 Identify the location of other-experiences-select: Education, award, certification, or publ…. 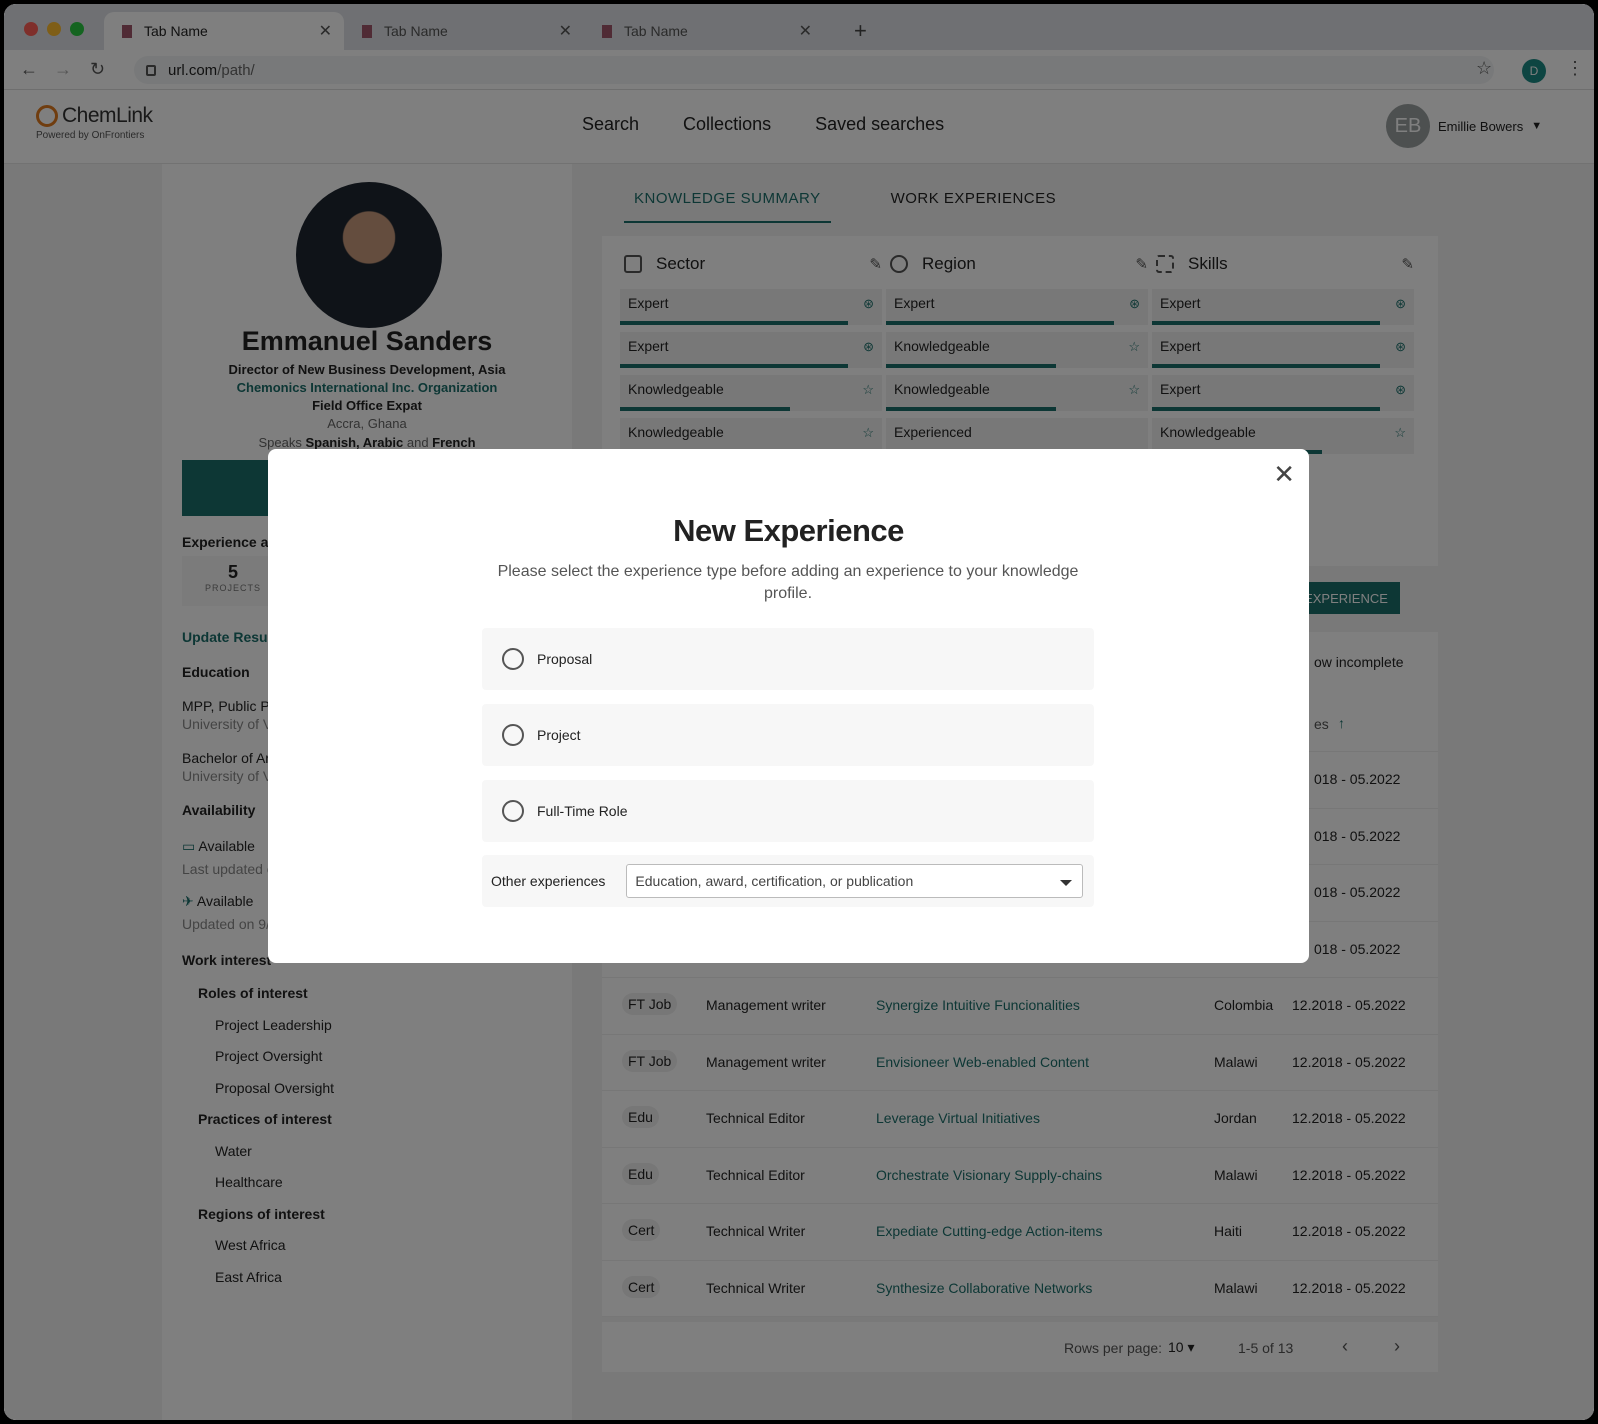
(855, 881).